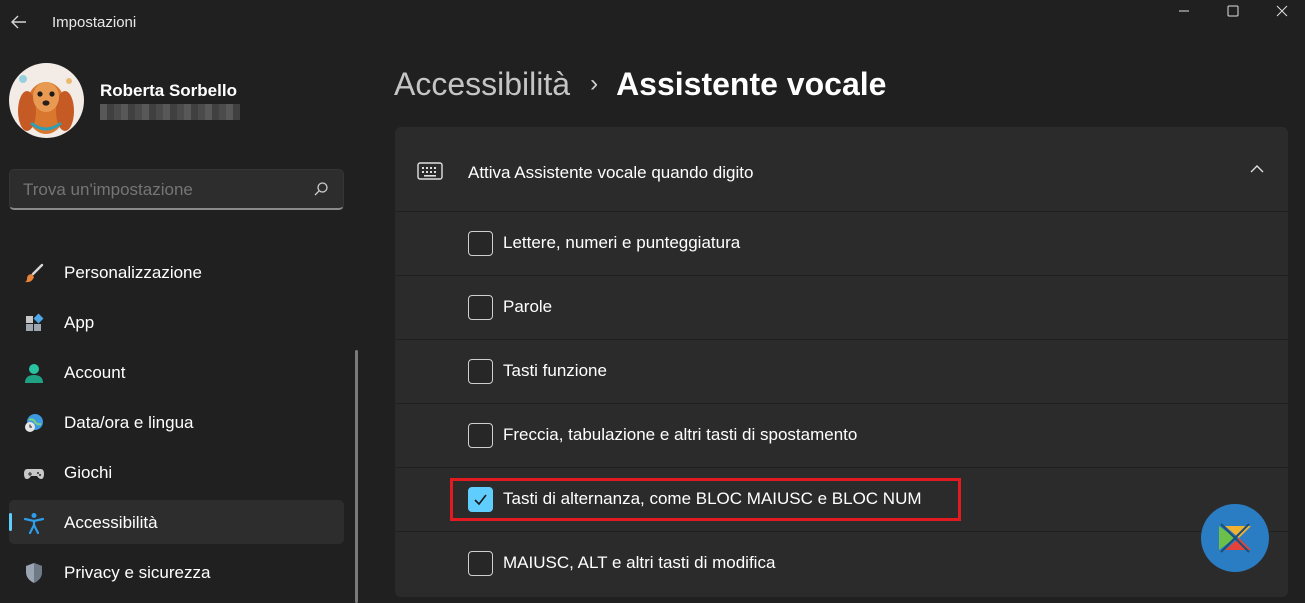 The height and width of the screenshot is (603, 1305). I want to click on sidebar-item-accessibilita: Accessibilità, so click(176, 522).